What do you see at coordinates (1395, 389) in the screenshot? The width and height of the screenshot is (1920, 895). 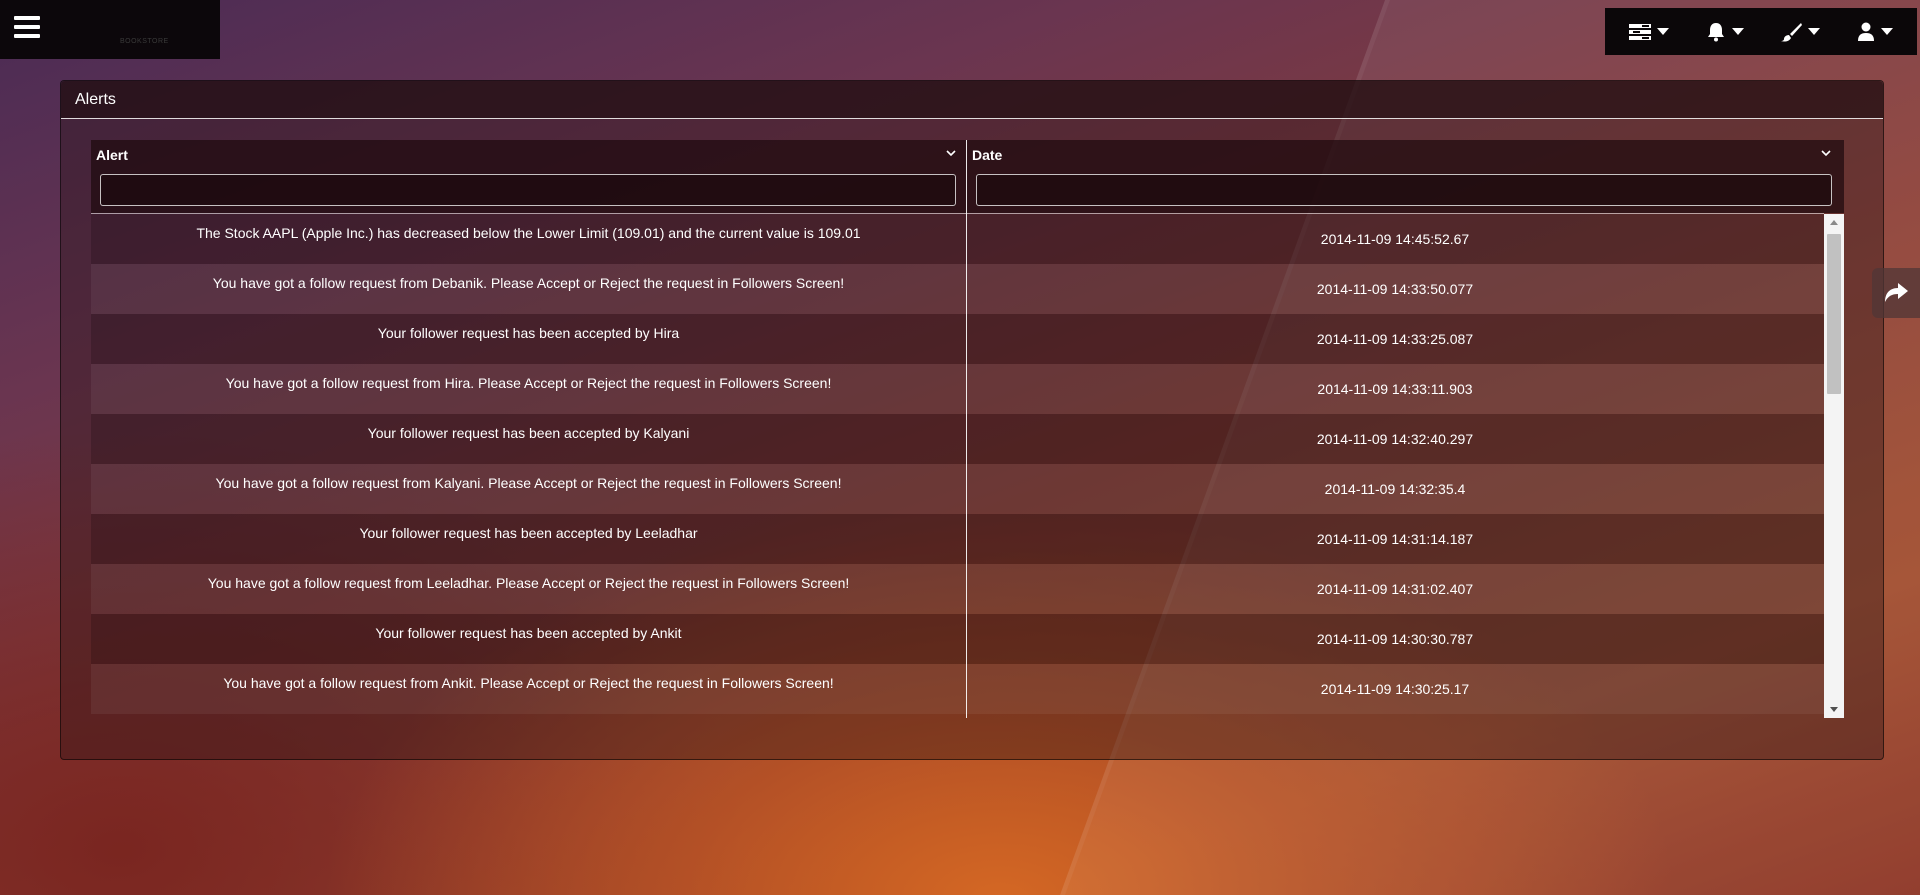 I see `date-cell: 2014-11-09 14:33:11.903` at bounding box center [1395, 389].